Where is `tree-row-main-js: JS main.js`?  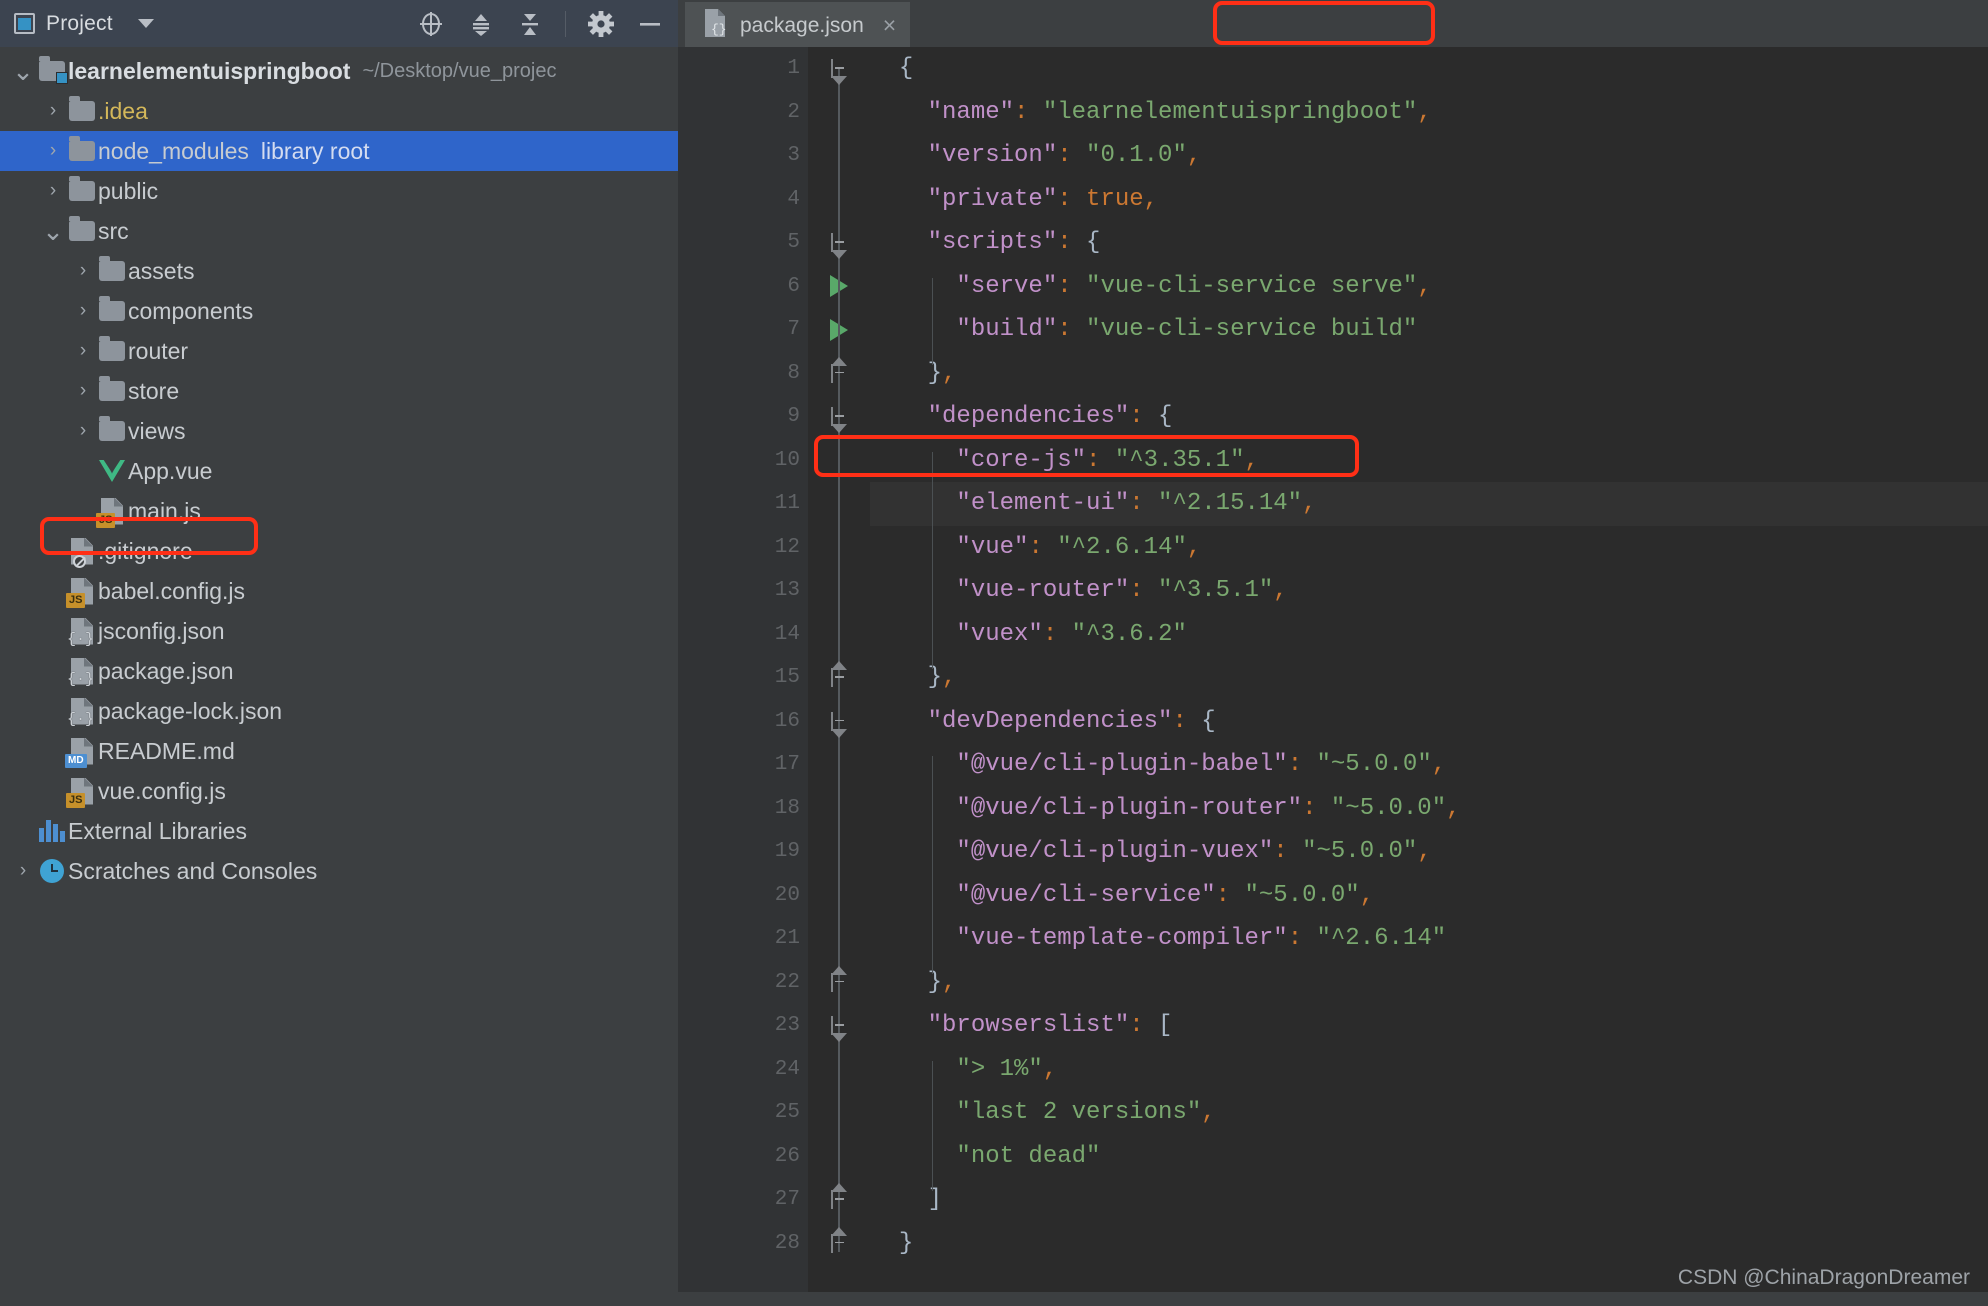
tree-row-main-js: JS main.js is located at coordinates (339, 511).